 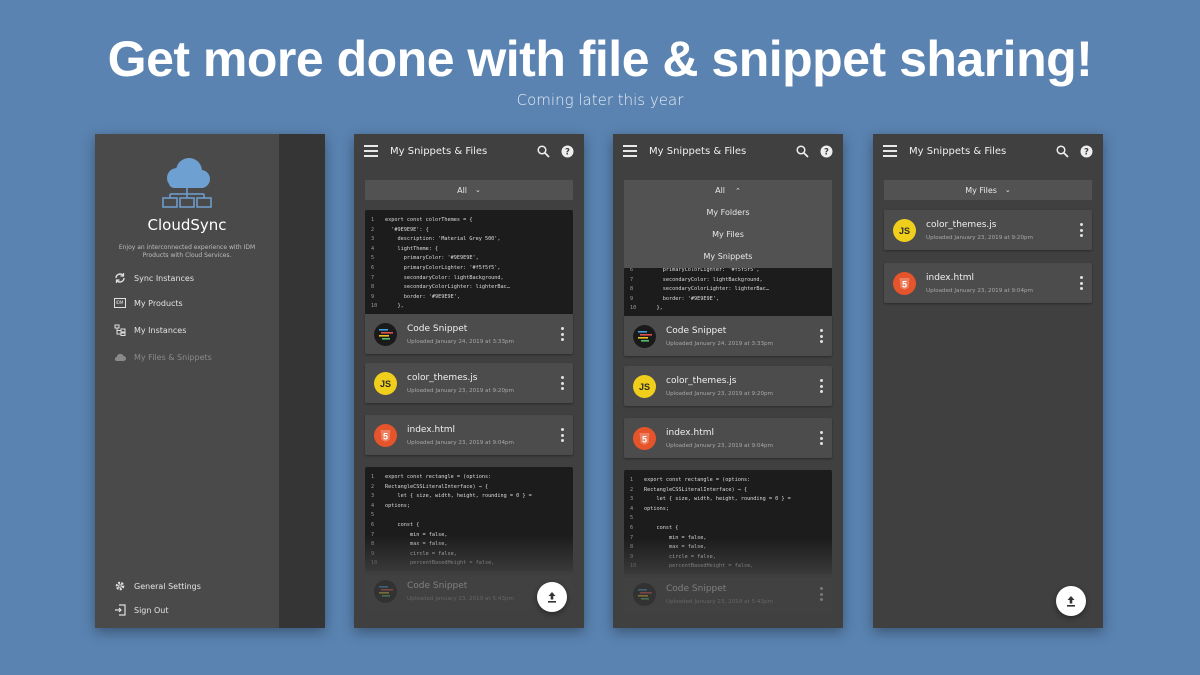 What do you see at coordinates (187, 183) in the screenshot?
I see `cloudsync-logo-icon` at bounding box center [187, 183].